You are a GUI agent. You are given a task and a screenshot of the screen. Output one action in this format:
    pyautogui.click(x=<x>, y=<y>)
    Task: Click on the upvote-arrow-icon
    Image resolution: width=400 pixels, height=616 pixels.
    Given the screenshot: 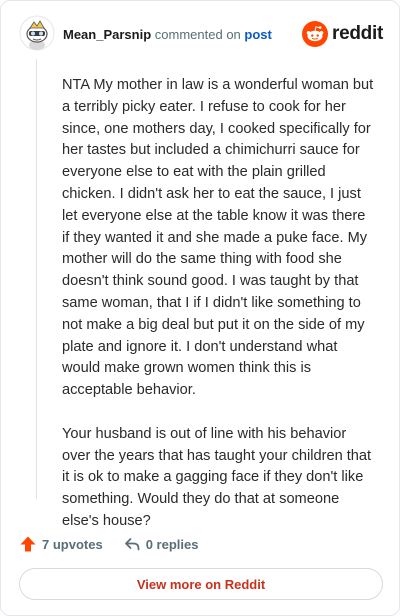 What is the action you would take?
    pyautogui.click(x=28, y=544)
    